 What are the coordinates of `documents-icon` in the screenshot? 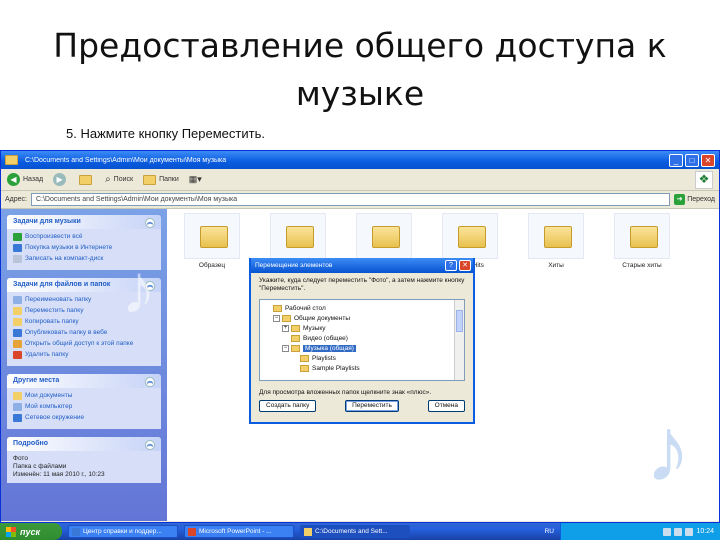 It's located at (17, 396).